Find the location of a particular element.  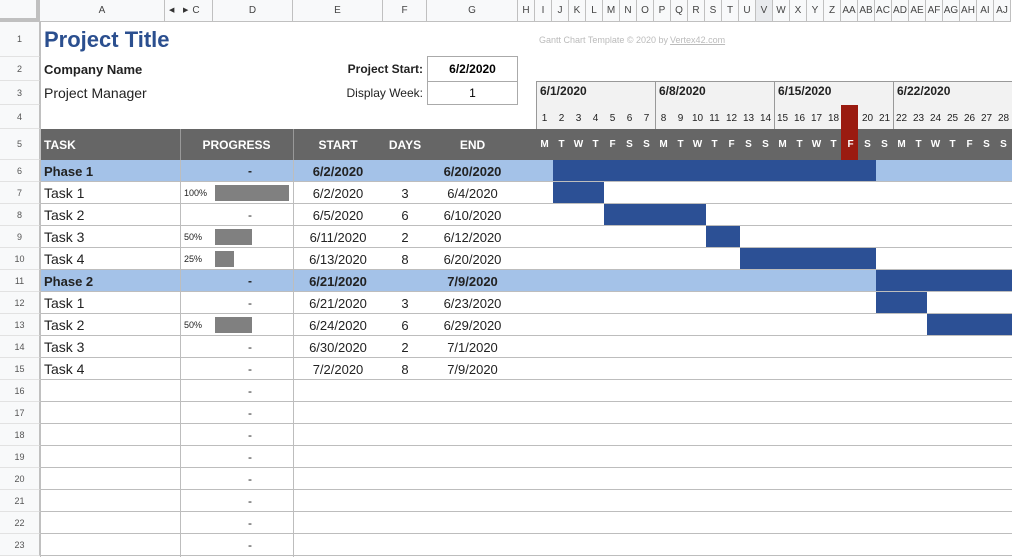

task-name: Task 1 is located at coordinates (64, 303).